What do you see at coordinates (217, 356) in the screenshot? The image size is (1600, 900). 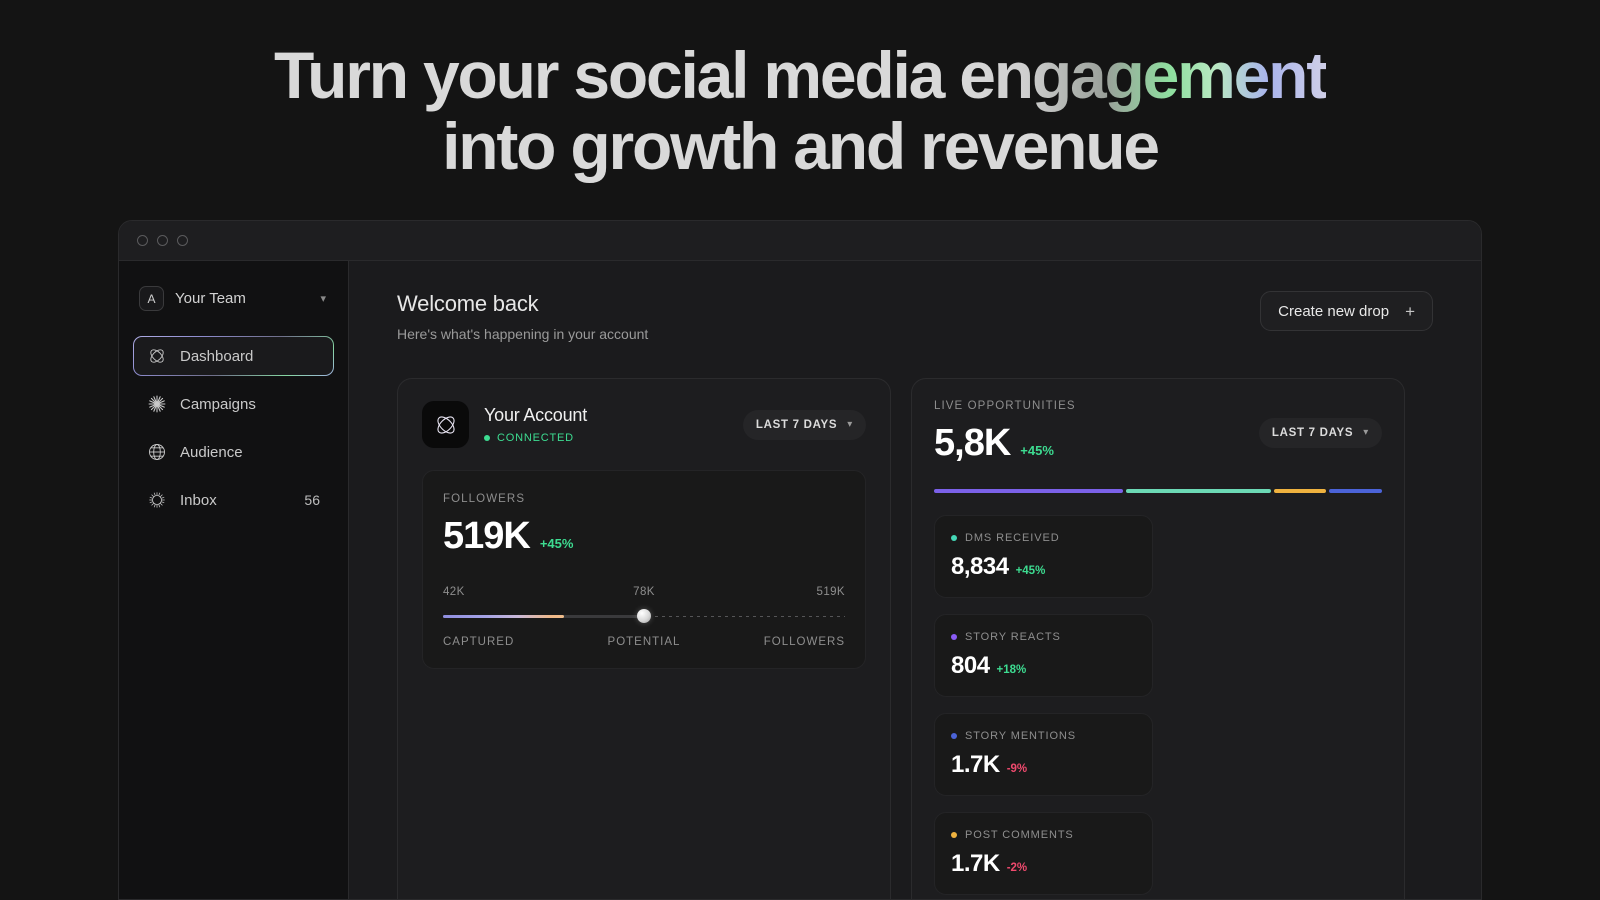 I see `sidebar-item-label: Dashboard` at bounding box center [217, 356].